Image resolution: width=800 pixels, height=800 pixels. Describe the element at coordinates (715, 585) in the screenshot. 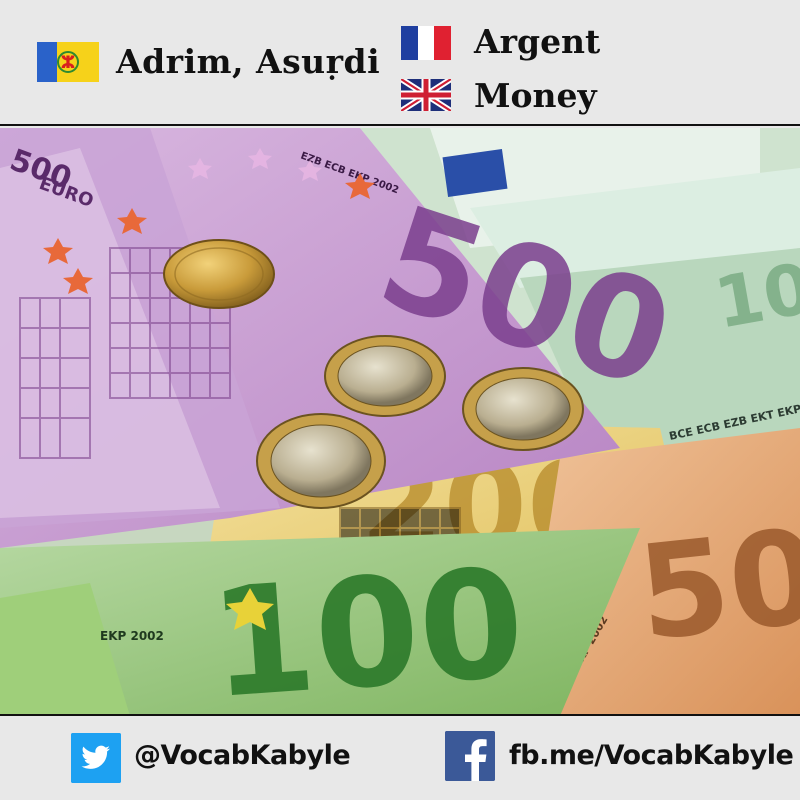

I see `fifty-value: 50` at that location.